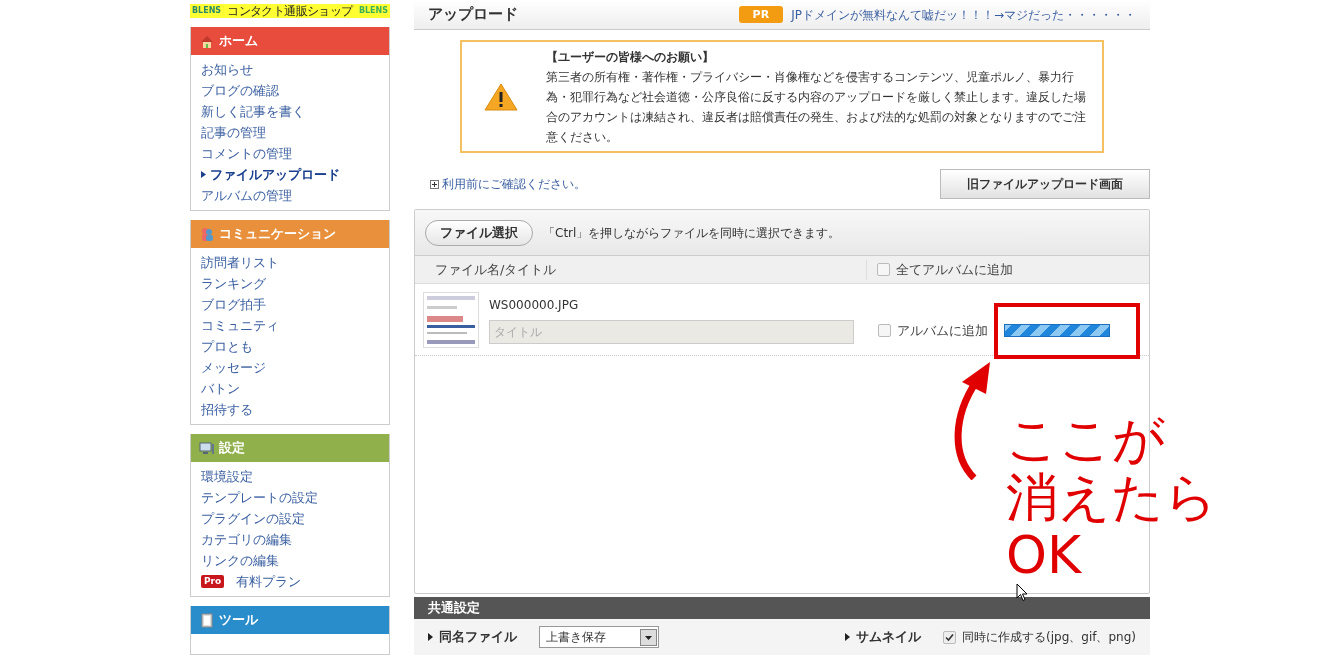  I want to click on home-icon, so click(207, 41).